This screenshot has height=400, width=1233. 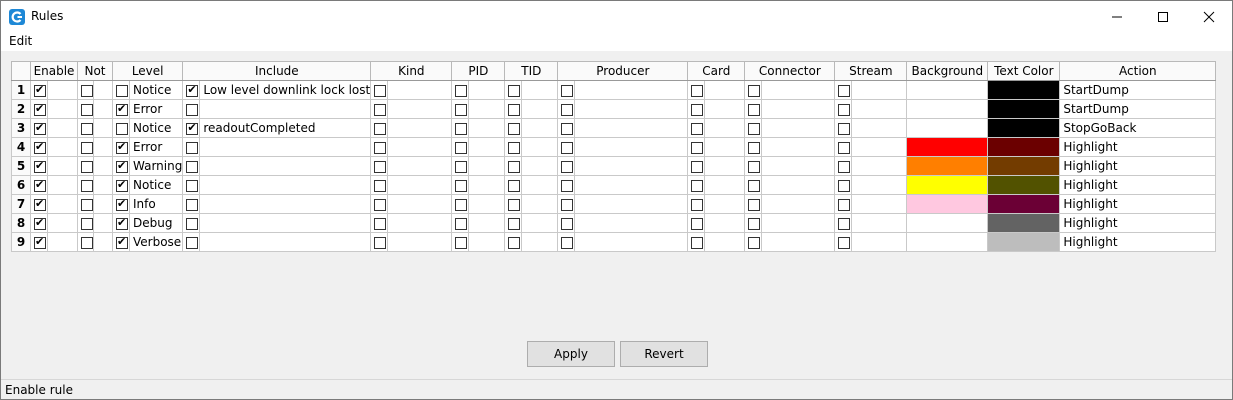 I want to click on col-header-level: Level, so click(x=147, y=71).